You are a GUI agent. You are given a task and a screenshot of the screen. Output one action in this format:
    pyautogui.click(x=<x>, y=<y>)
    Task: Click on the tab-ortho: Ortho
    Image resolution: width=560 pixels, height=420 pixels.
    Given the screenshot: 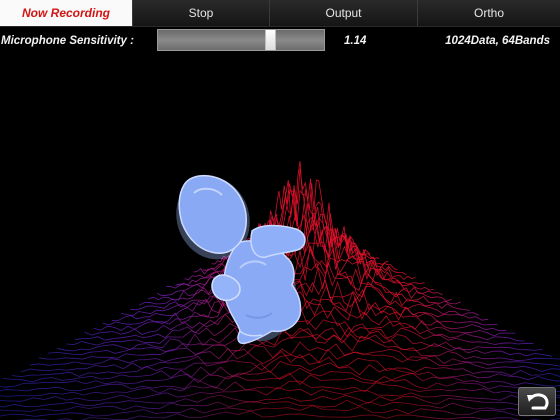 What is the action you would take?
    pyautogui.click(x=489, y=13)
    